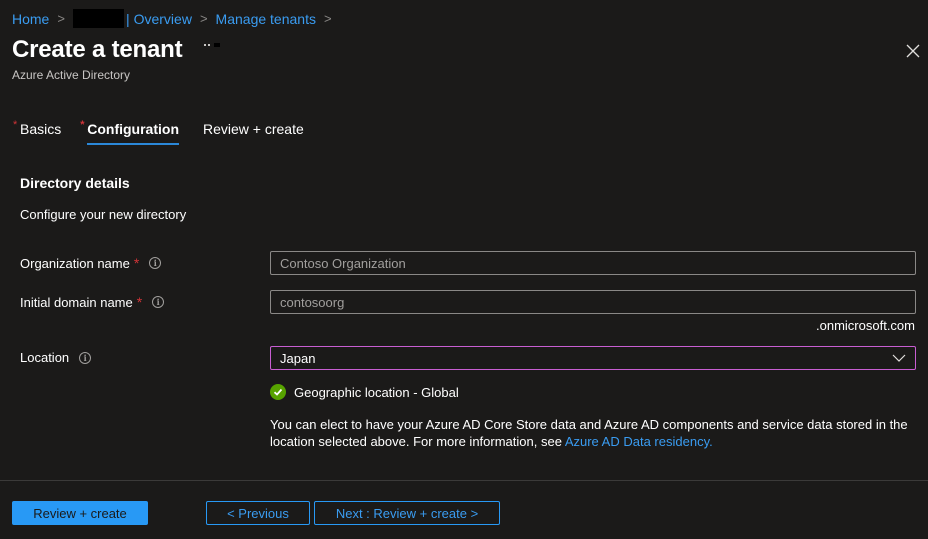 Image resolution: width=928 pixels, height=539 pixels. Describe the element at coordinates (76, 302) in the screenshot. I see `label-text: Initial domain name` at that location.